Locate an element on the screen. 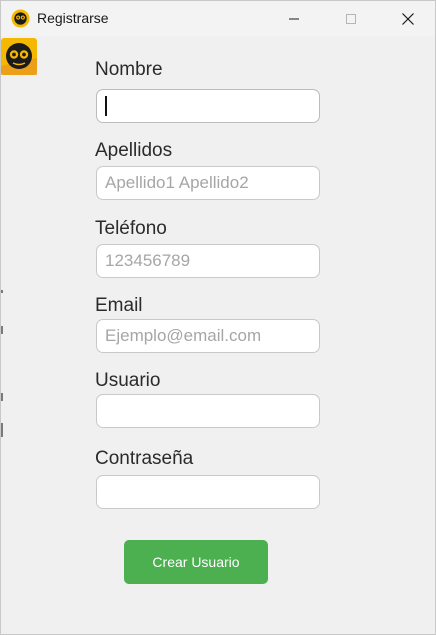 The image size is (436, 635). email-input is located at coordinates (208, 336).